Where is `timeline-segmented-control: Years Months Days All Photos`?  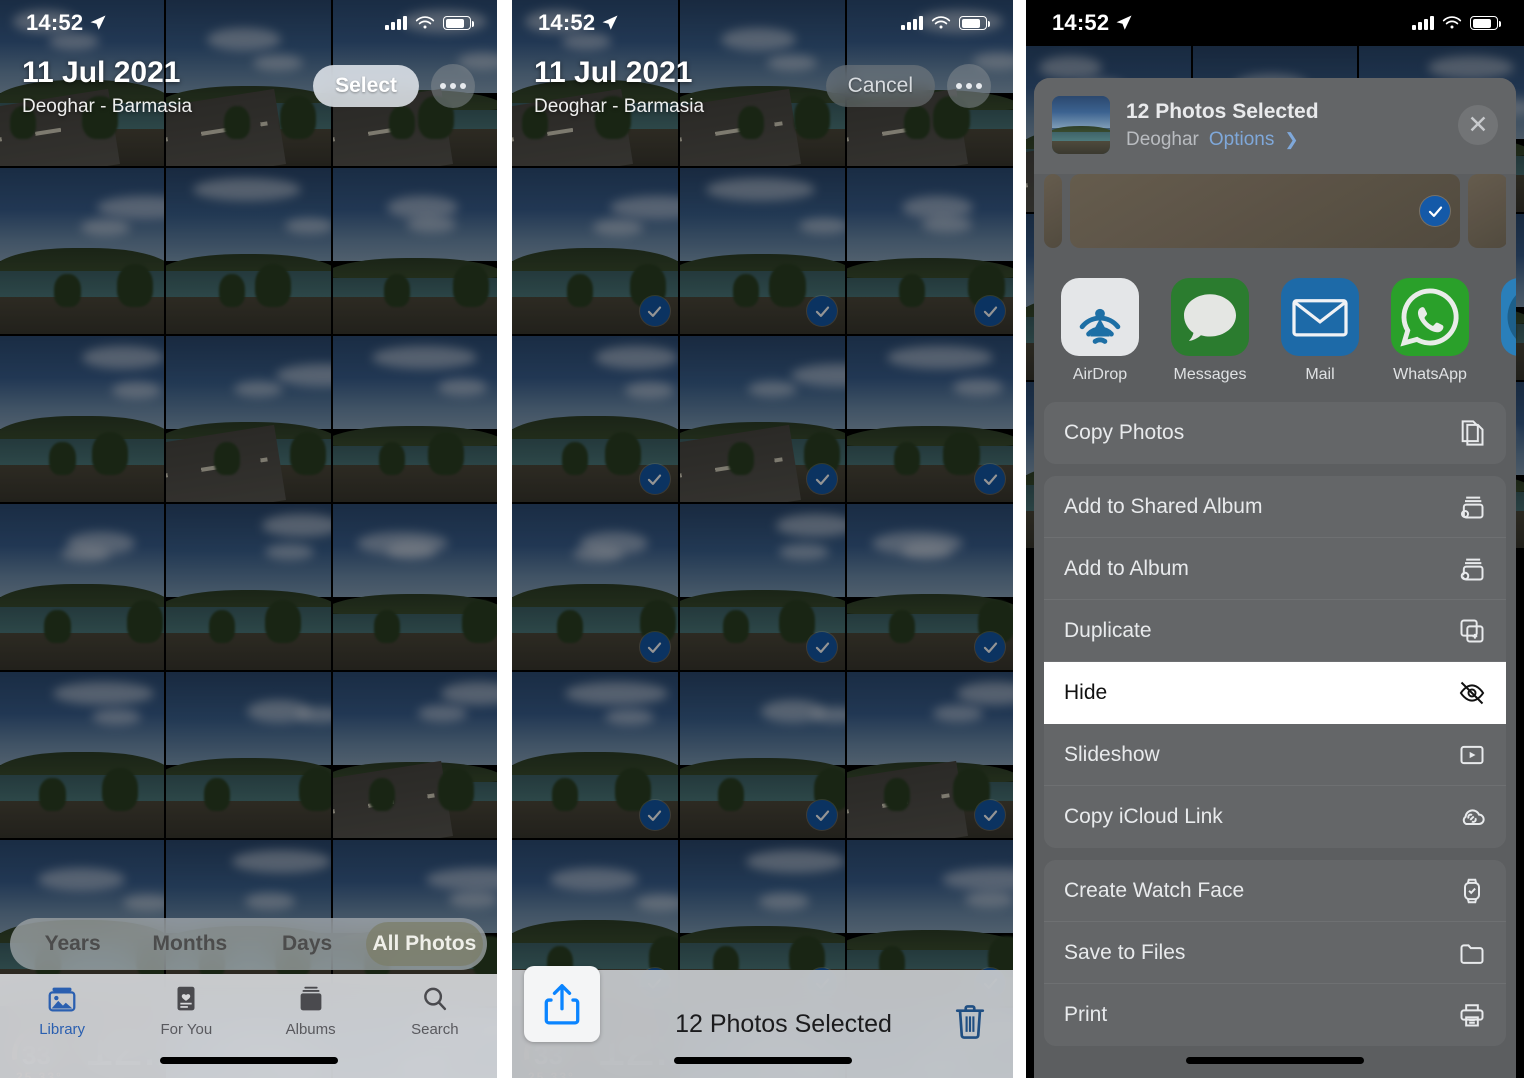
timeline-segmented-control: Years Months Days All Photos is located at coordinates (248, 944).